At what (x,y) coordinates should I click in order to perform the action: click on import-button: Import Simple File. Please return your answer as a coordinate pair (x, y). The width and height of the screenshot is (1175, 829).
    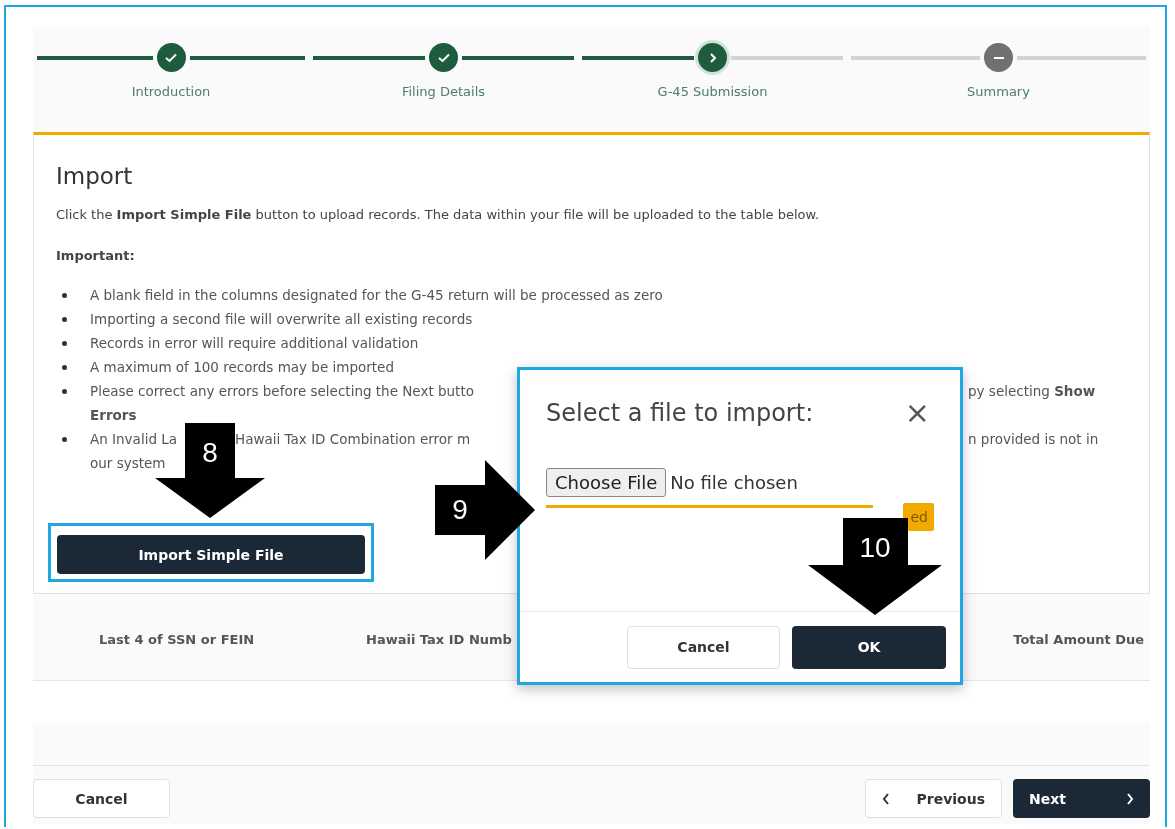
    Looking at the image, I should click on (211, 554).